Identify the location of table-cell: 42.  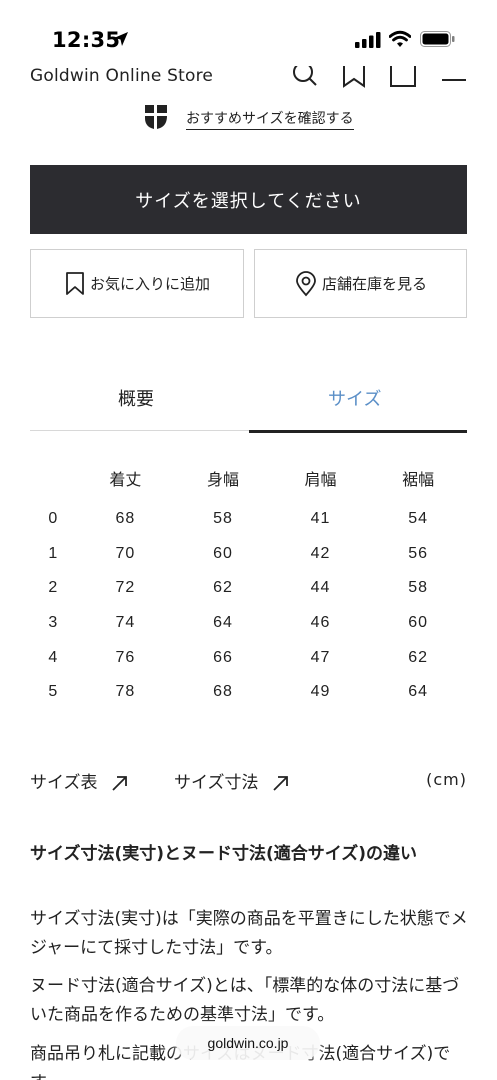
(320, 553).